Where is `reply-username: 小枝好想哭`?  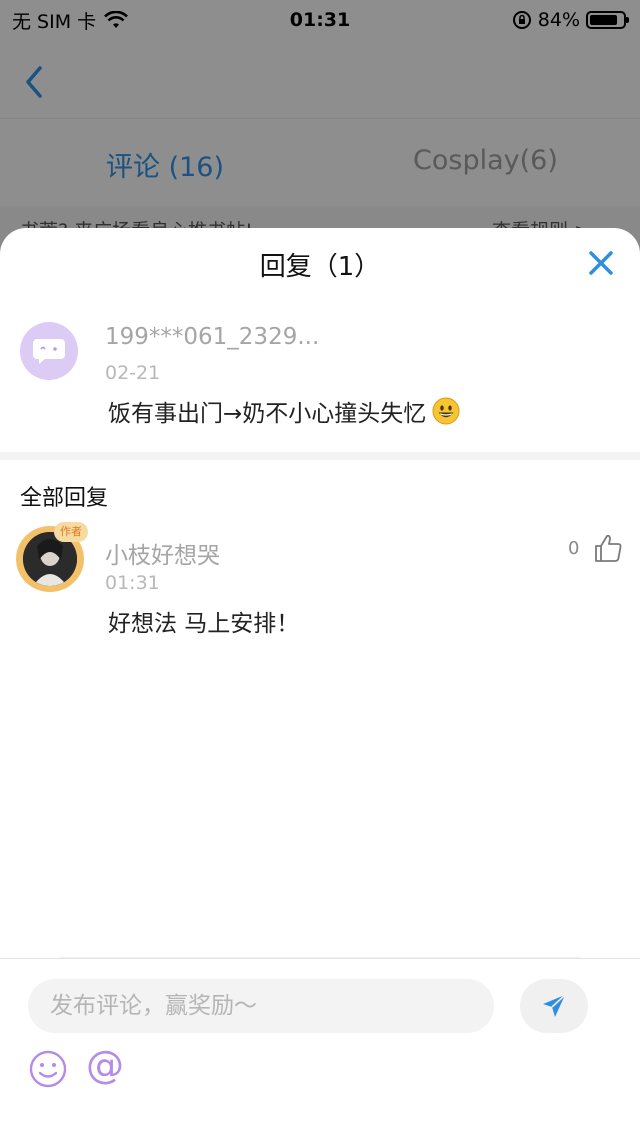
reply-username: 小枝好想哭 is located at coordinates (162, 553).